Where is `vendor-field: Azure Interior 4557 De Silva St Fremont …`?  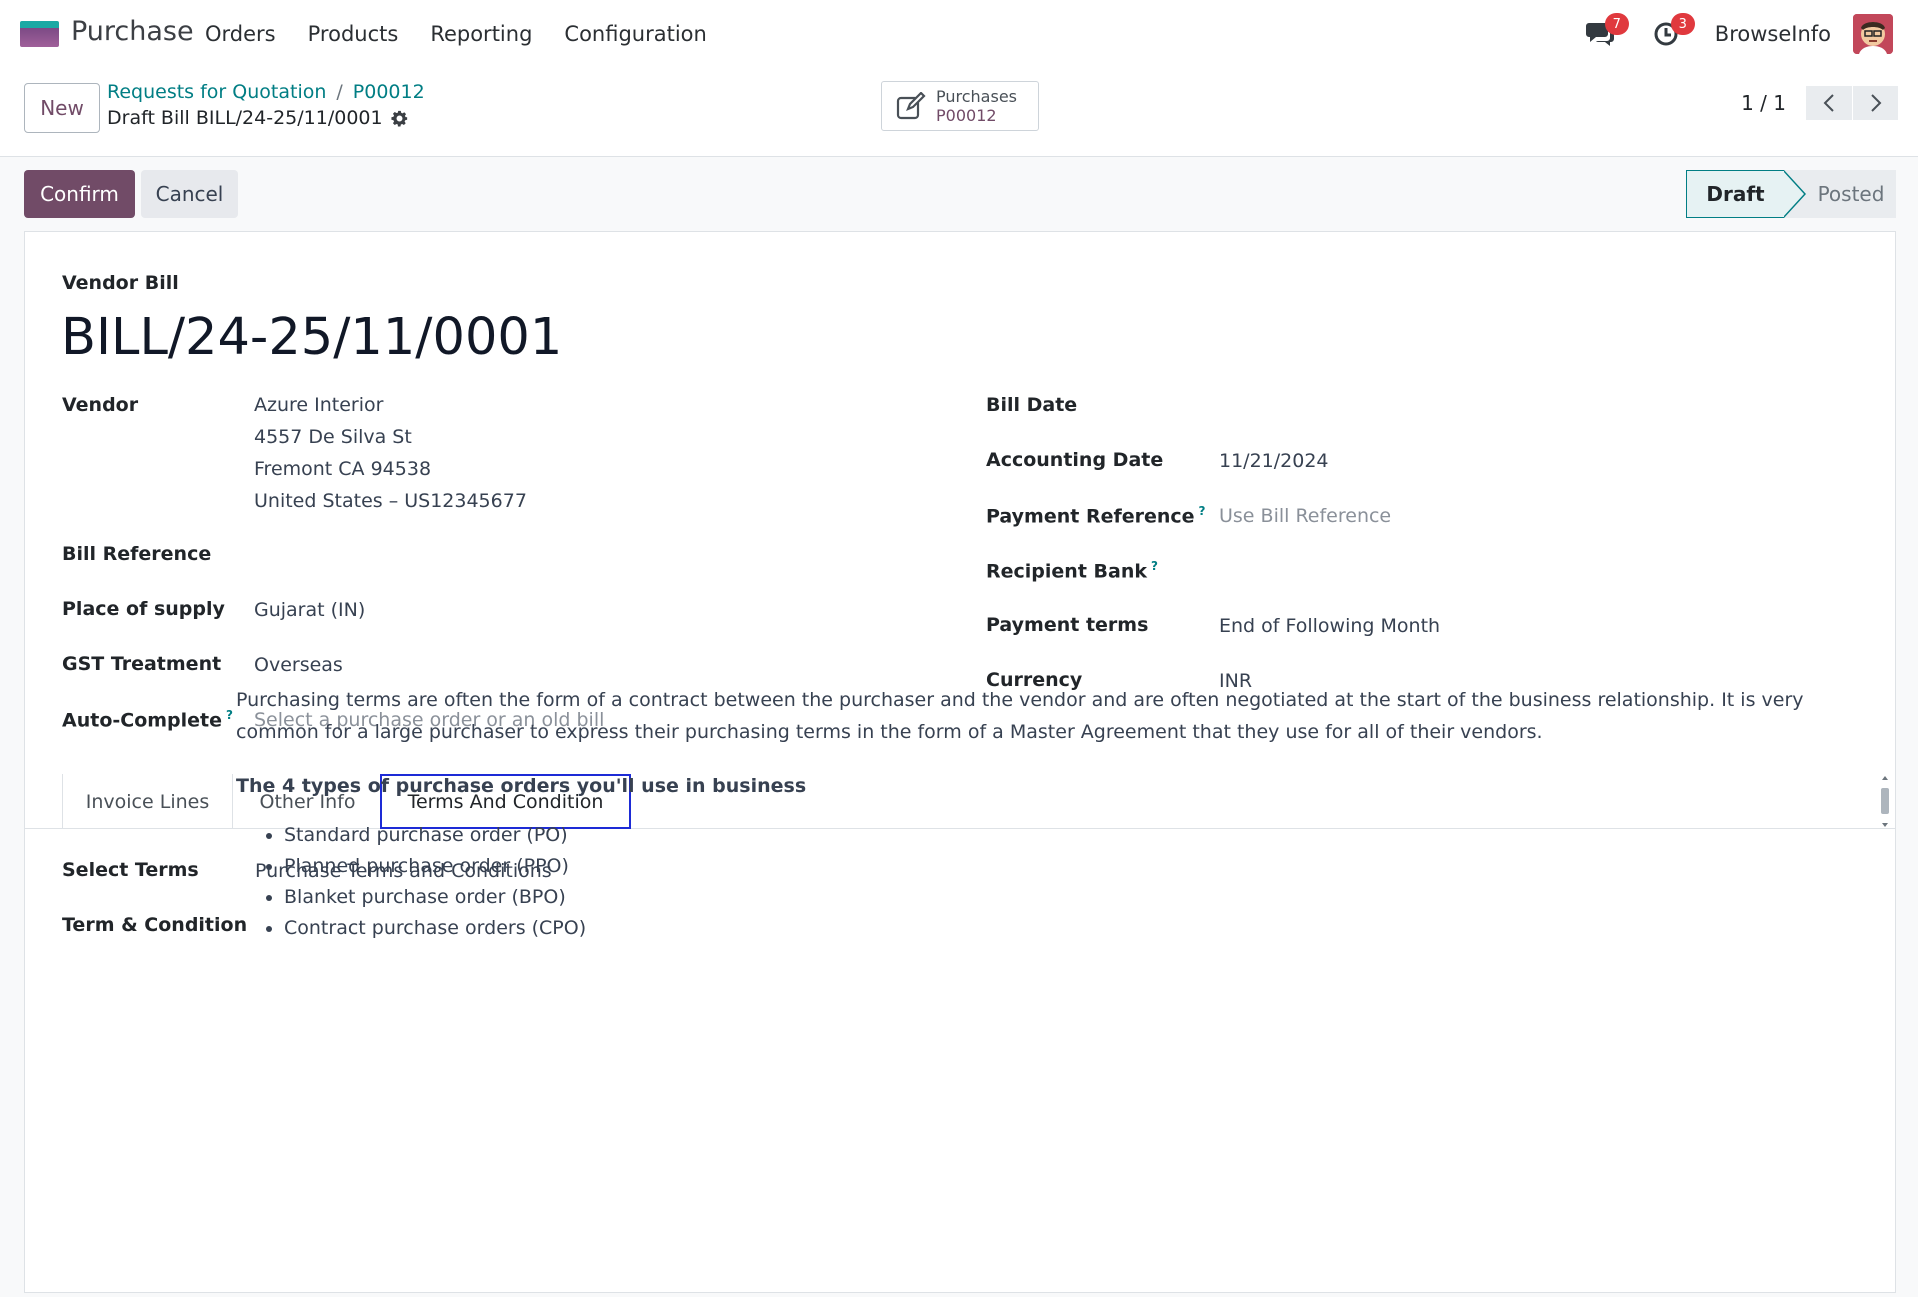 vendor-field: Azure Interior 4557 De Silva St Fremont … is located at coordinates (390, 453).